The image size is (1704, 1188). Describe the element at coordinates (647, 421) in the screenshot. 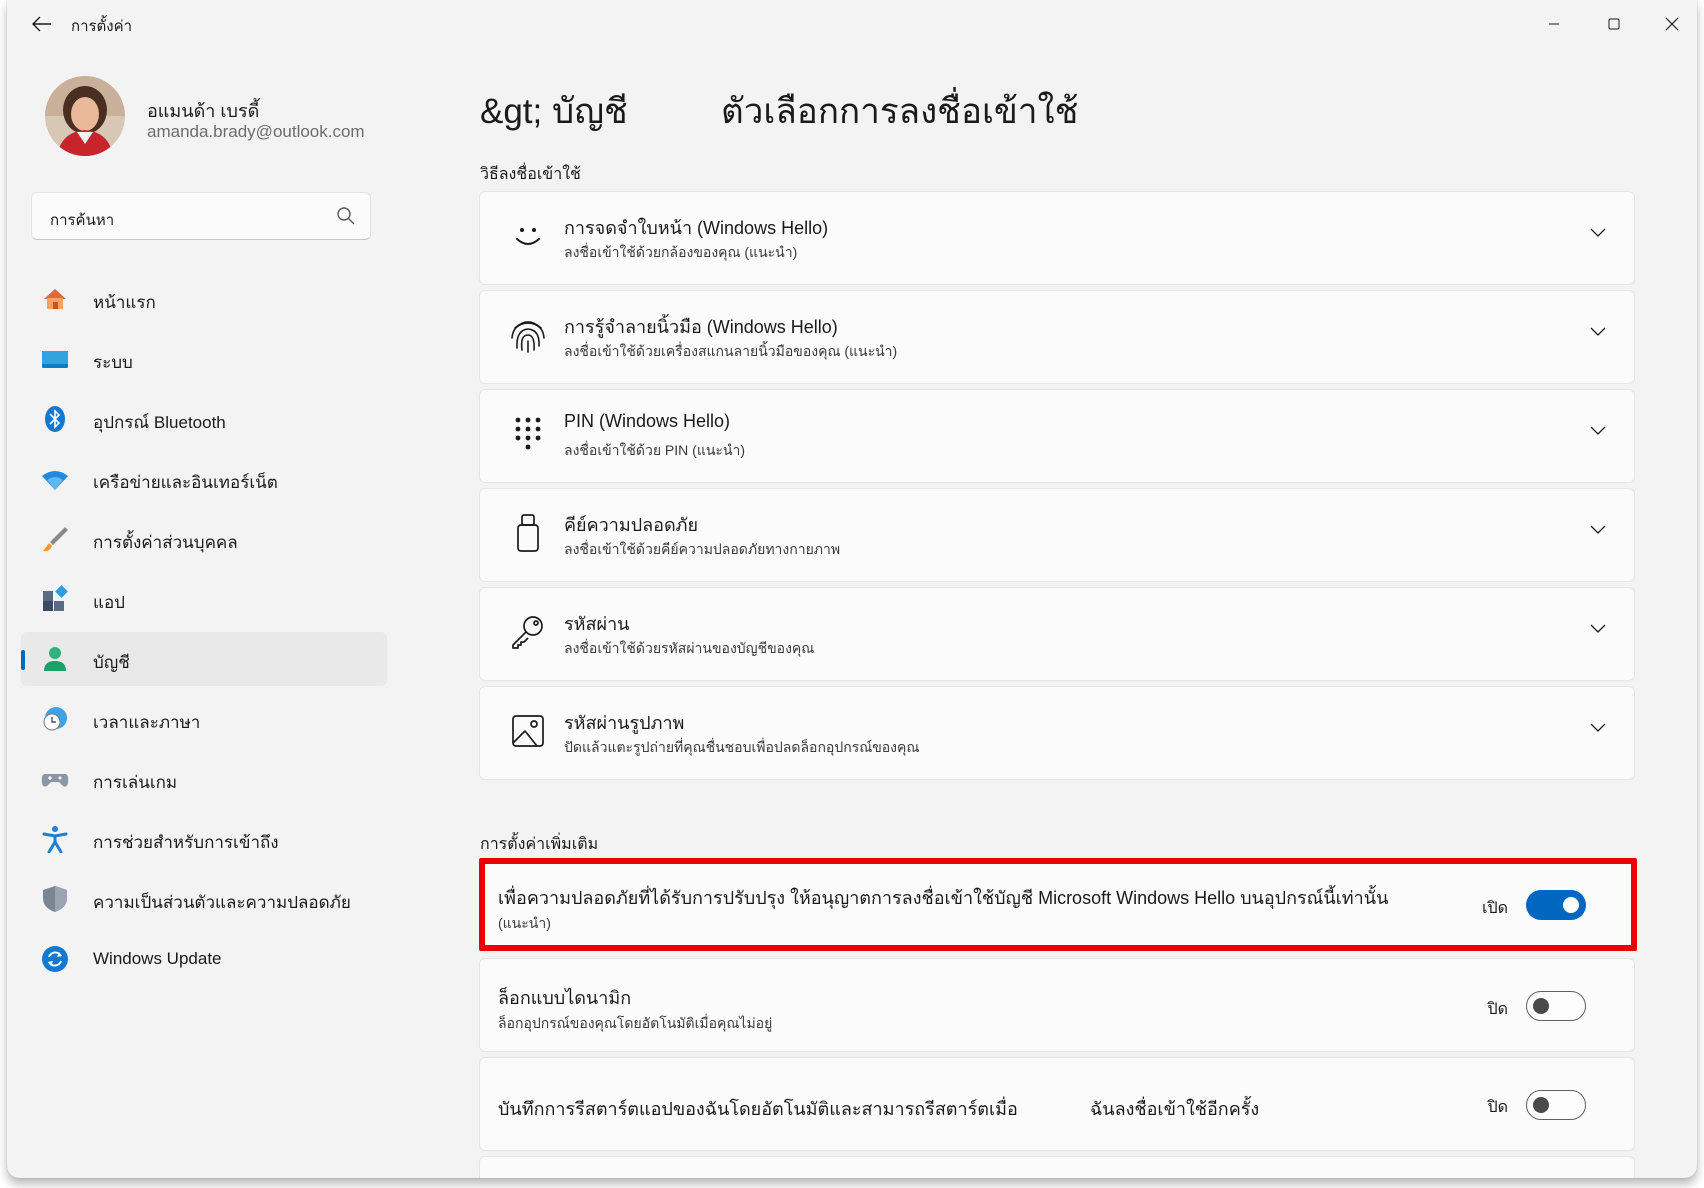

I see `option-title: PIN (Windows Hello)` at that location.